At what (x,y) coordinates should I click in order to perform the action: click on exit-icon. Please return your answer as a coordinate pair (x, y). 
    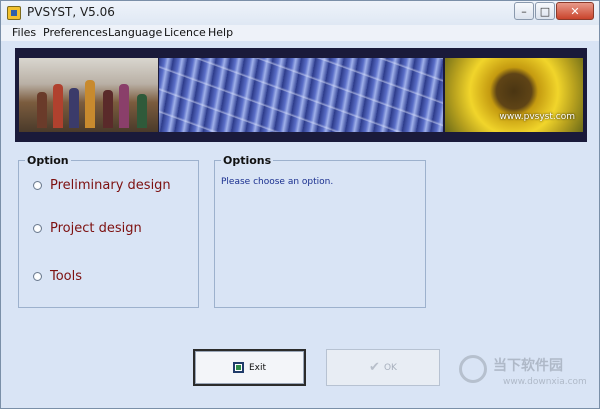
    Looking at the image, I should click on (238, 367).